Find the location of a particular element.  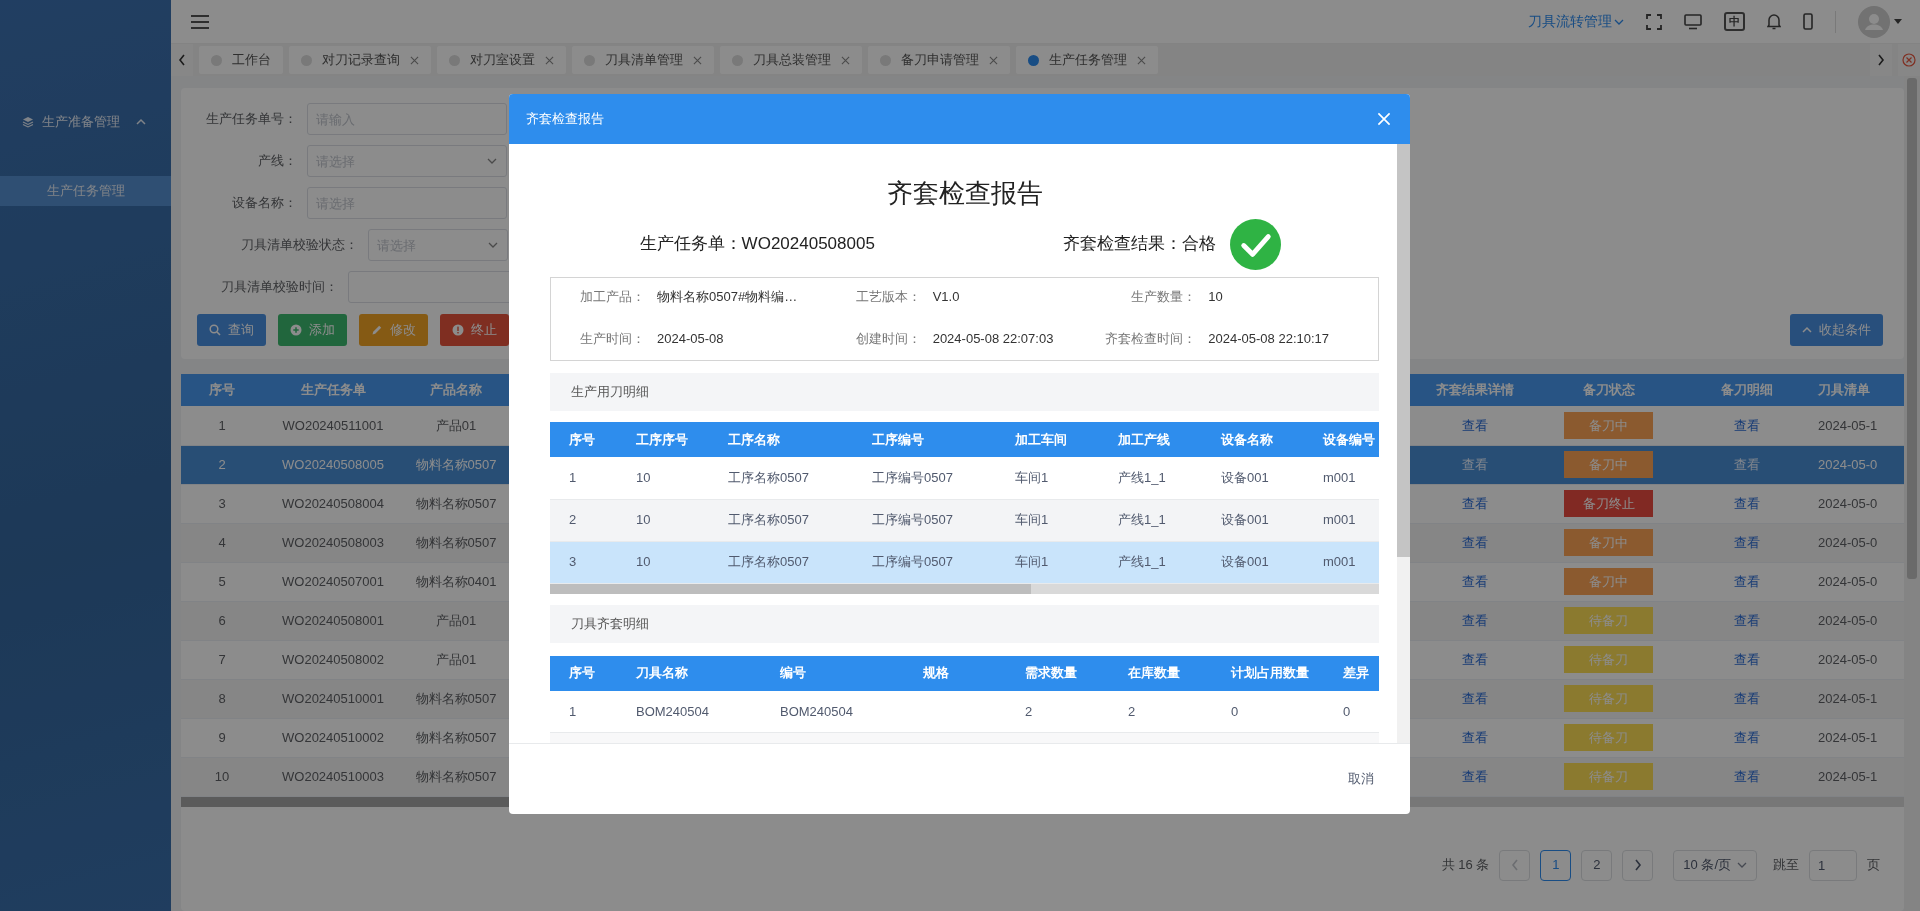

table-cell: WO20240511001 is located at coordinates (333, 425).